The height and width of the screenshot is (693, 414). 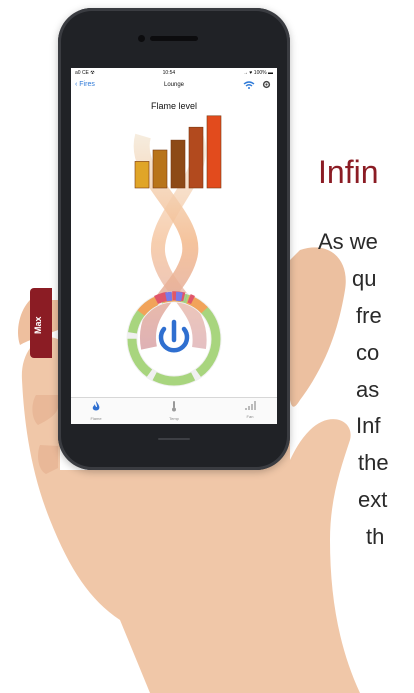 What do you see at coordinates (174, 439) in the screenshot?
I see `home-indicator` at bounding box center [174, 439].